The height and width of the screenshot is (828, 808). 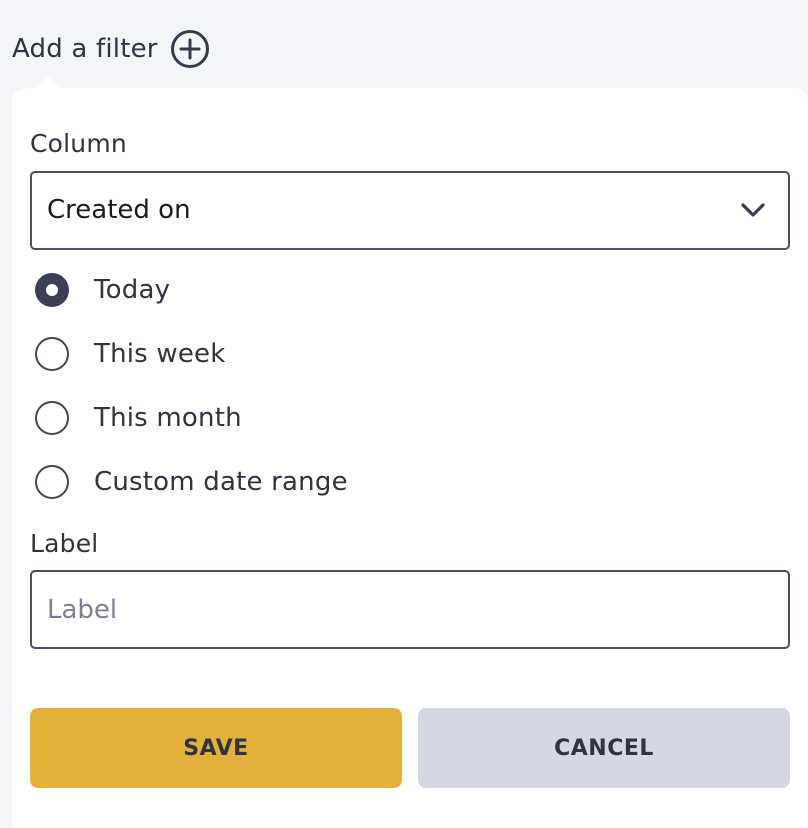 I want to click on column-select: Created on, so click(x=410, y=210).